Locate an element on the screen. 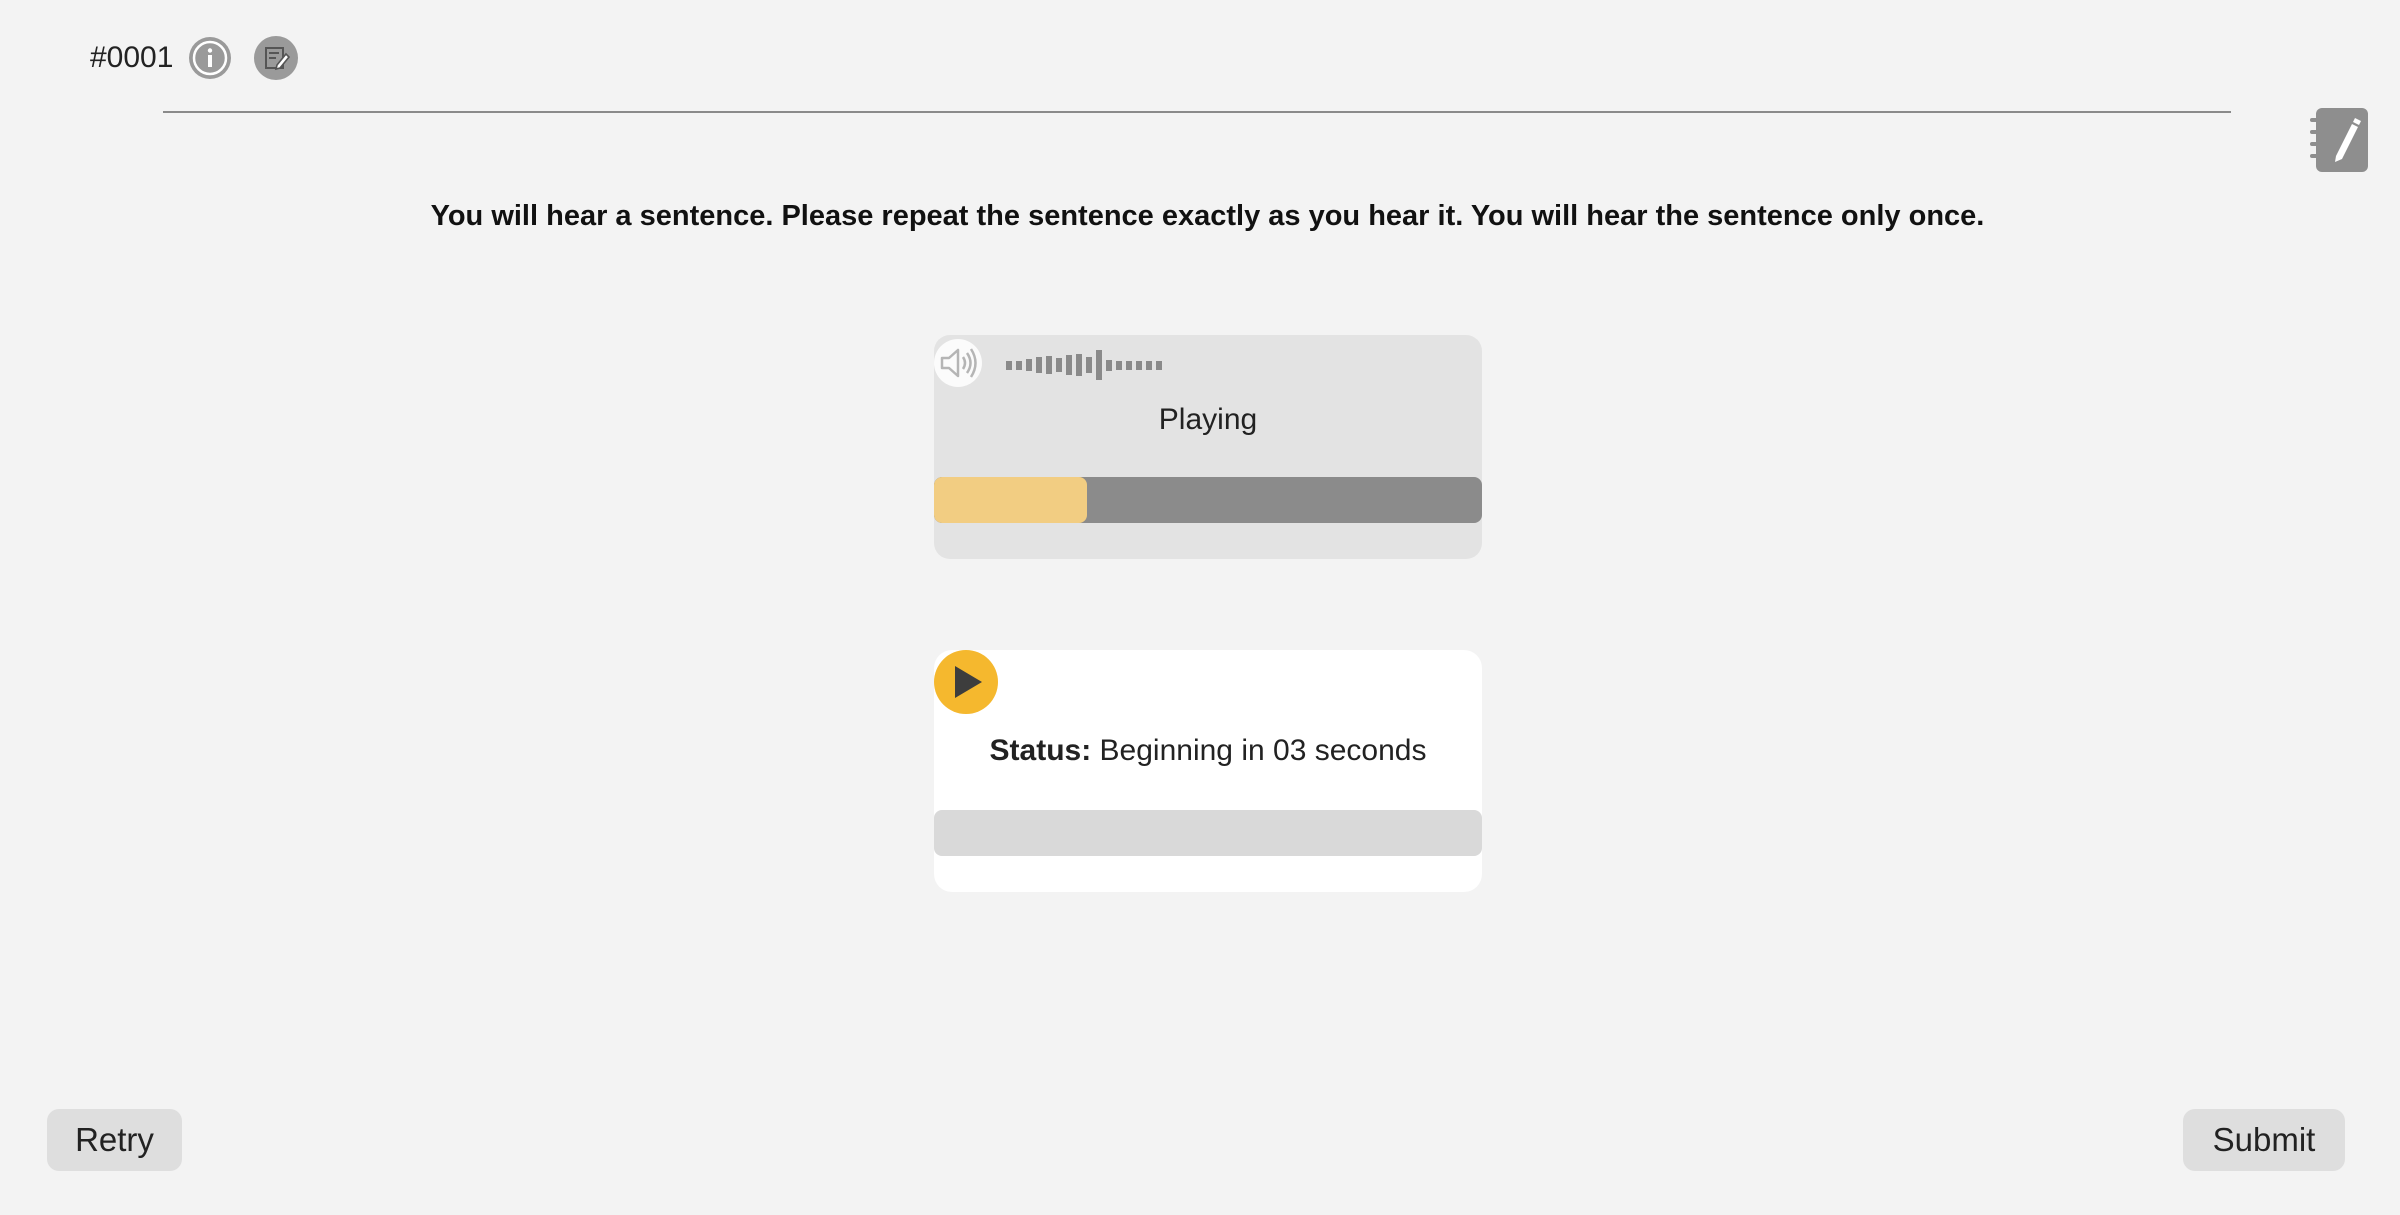 The width and height of the screenshot is (2400, 1215). recorder-progress-bar is located at coordinates (1208, 833).